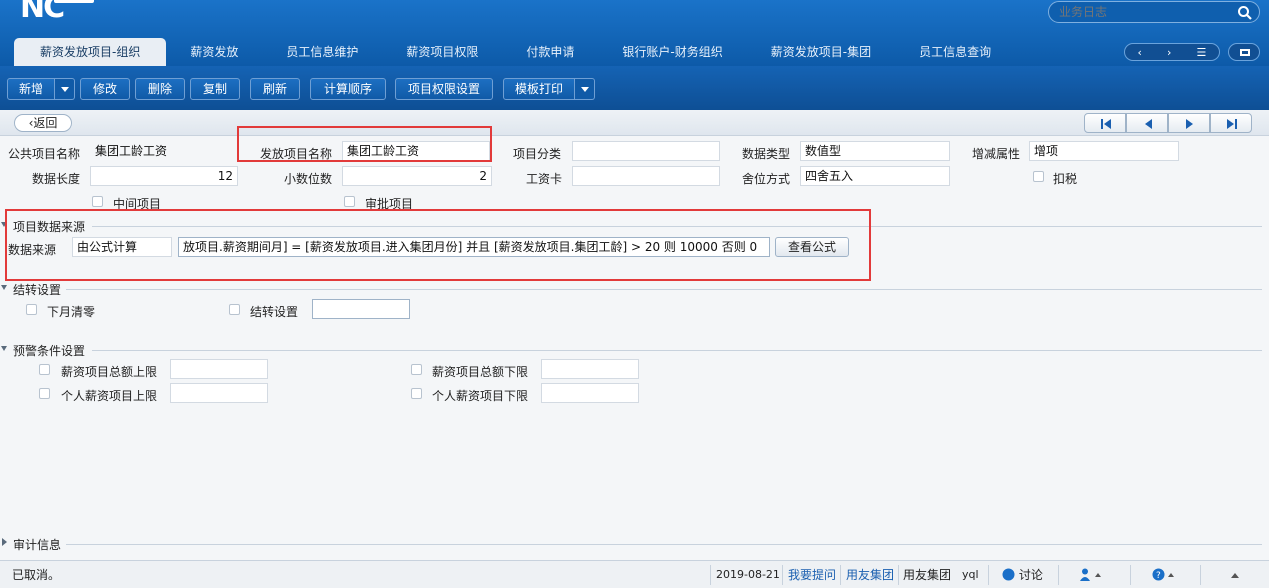 This screenshot has width=1269, height=588. Describe the element at coordinates (4, 348) in the screenshot. I see `expand-icon` at that location.